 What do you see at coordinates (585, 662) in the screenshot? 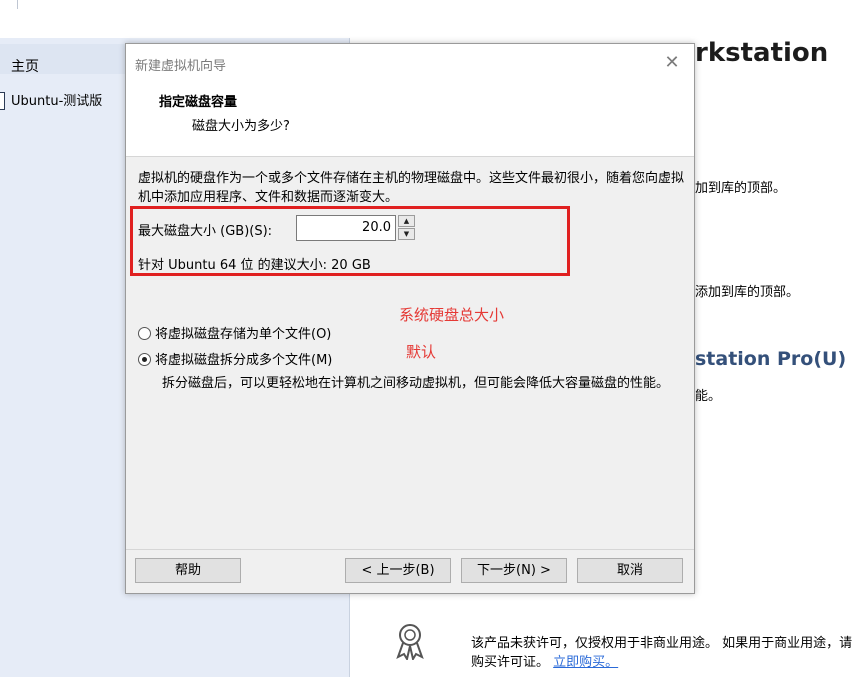
I see `buy-now-link: 立即购买。` at bounding box center [585, 662].